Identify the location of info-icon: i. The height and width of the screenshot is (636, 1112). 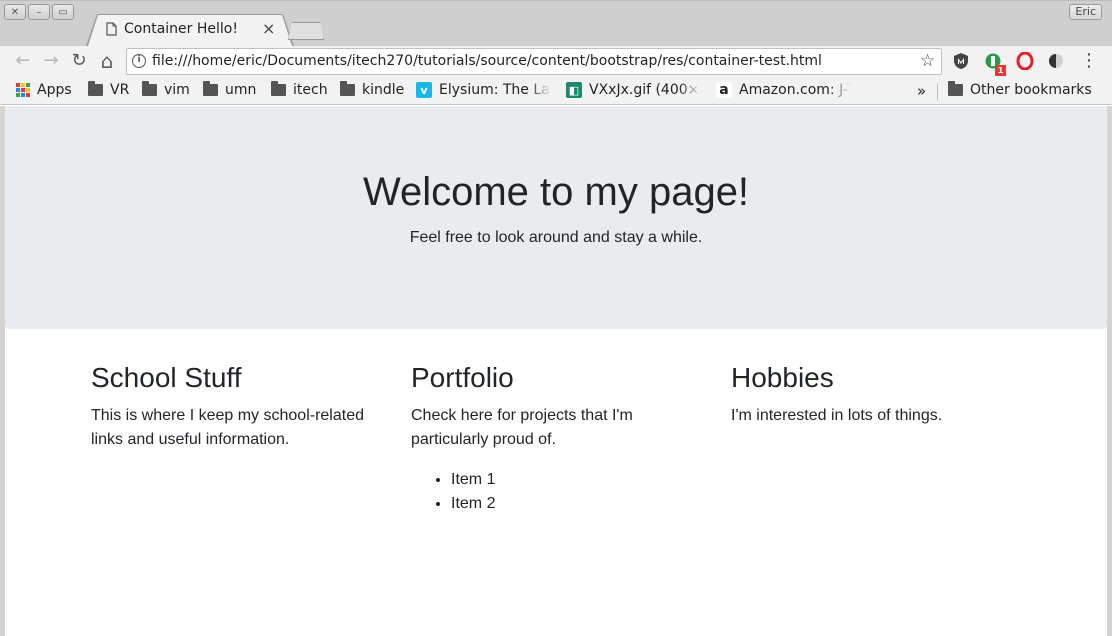
(139, 61).